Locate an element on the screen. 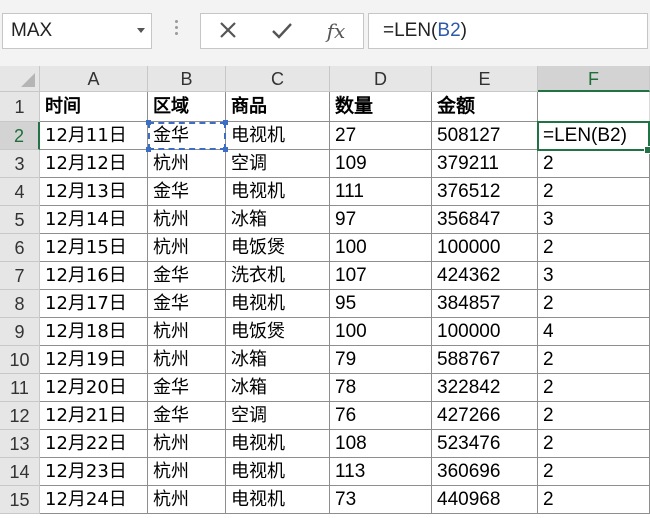  cell-f1 is located at coordinates (594, 107).